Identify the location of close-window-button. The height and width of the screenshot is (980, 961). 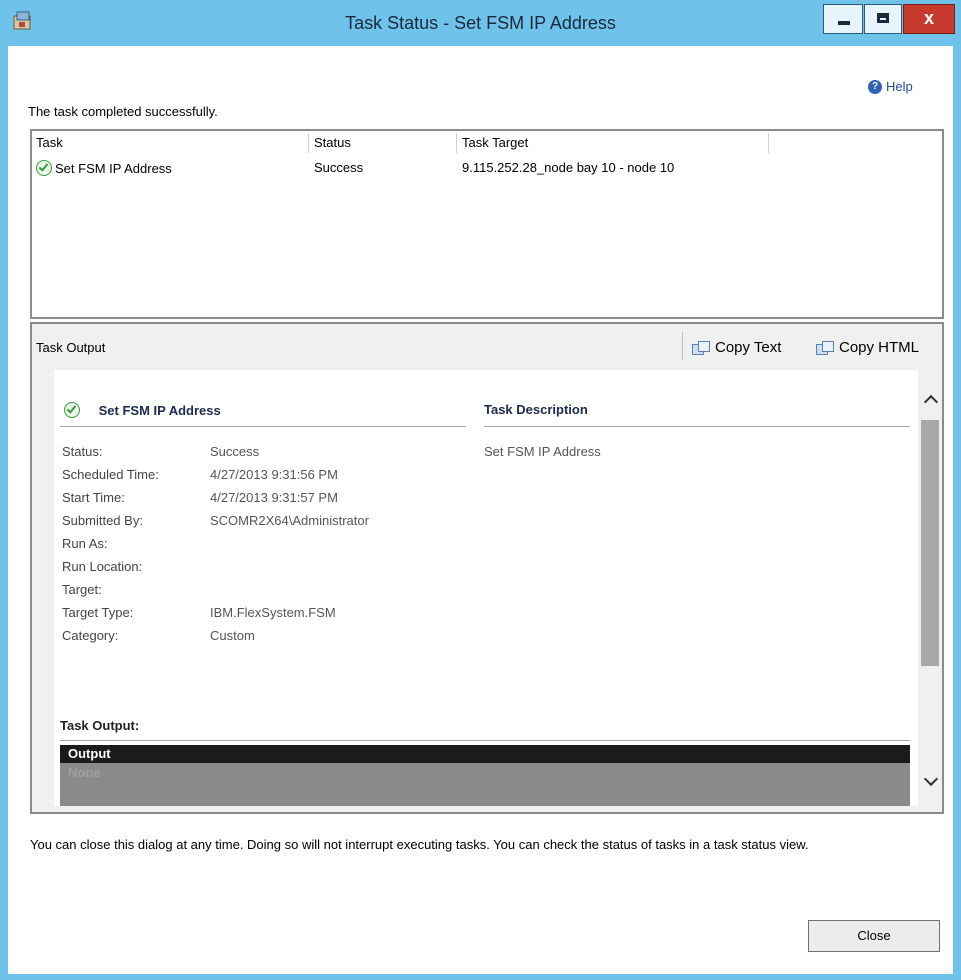
(929, 19).